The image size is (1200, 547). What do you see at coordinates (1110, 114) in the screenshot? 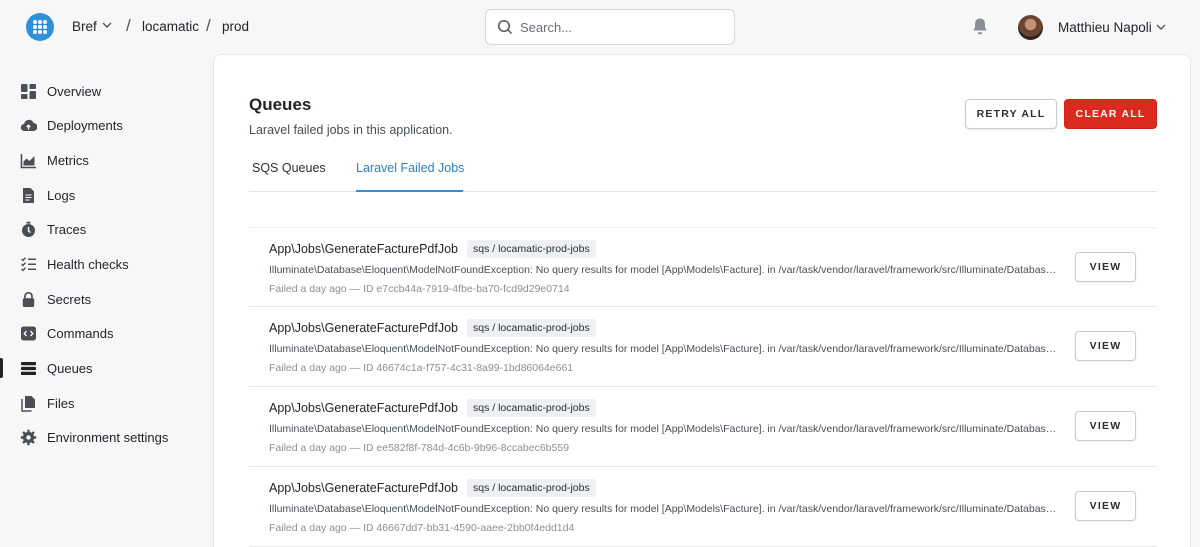
I see `clear-all-button: CLEAR ALL` at bounding box center [1110, 114].